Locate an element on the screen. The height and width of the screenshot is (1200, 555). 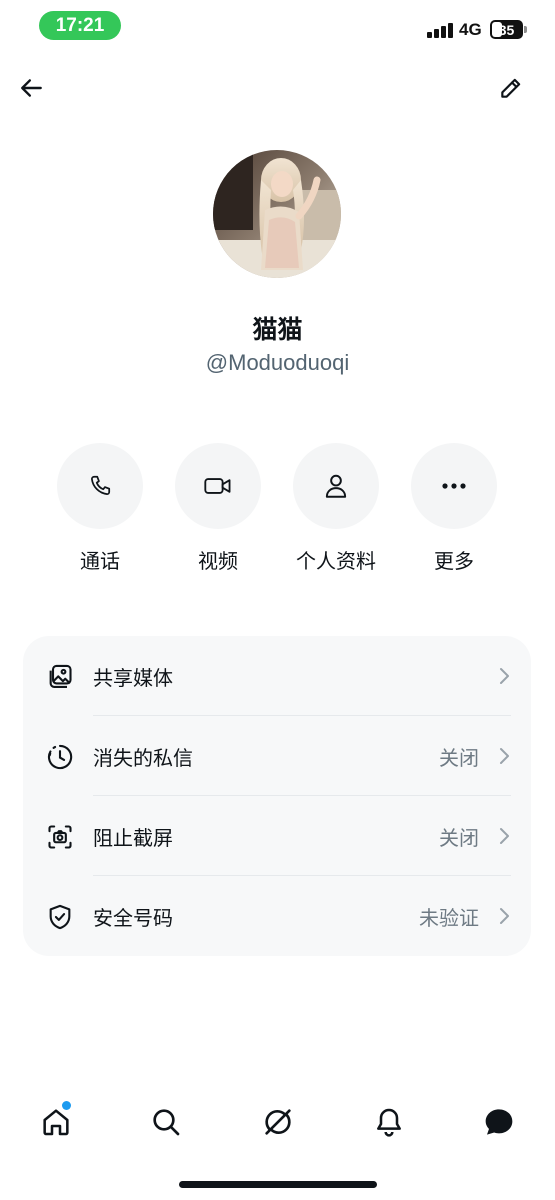
bell-icon is located at coordinates (389, 1122).